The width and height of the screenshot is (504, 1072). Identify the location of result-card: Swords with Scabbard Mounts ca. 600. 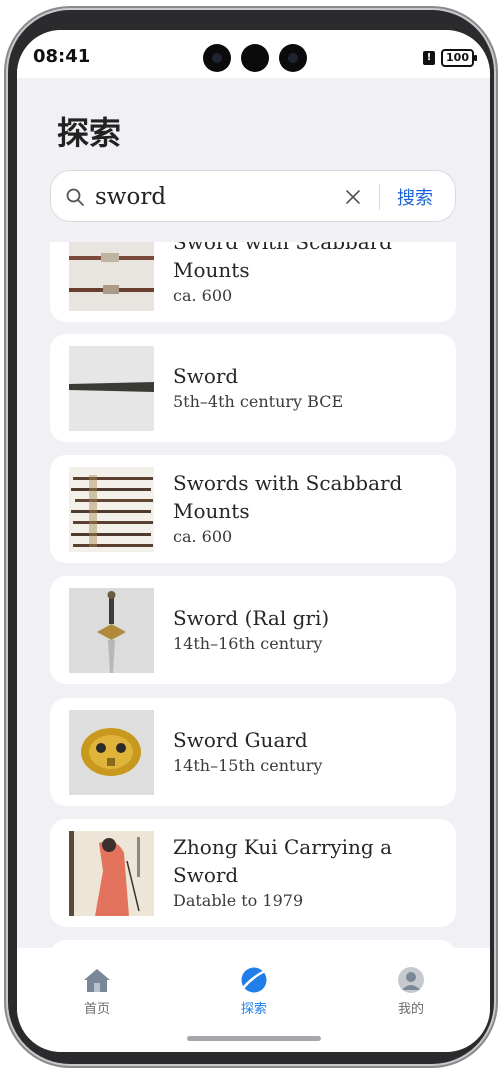
(253, 509).